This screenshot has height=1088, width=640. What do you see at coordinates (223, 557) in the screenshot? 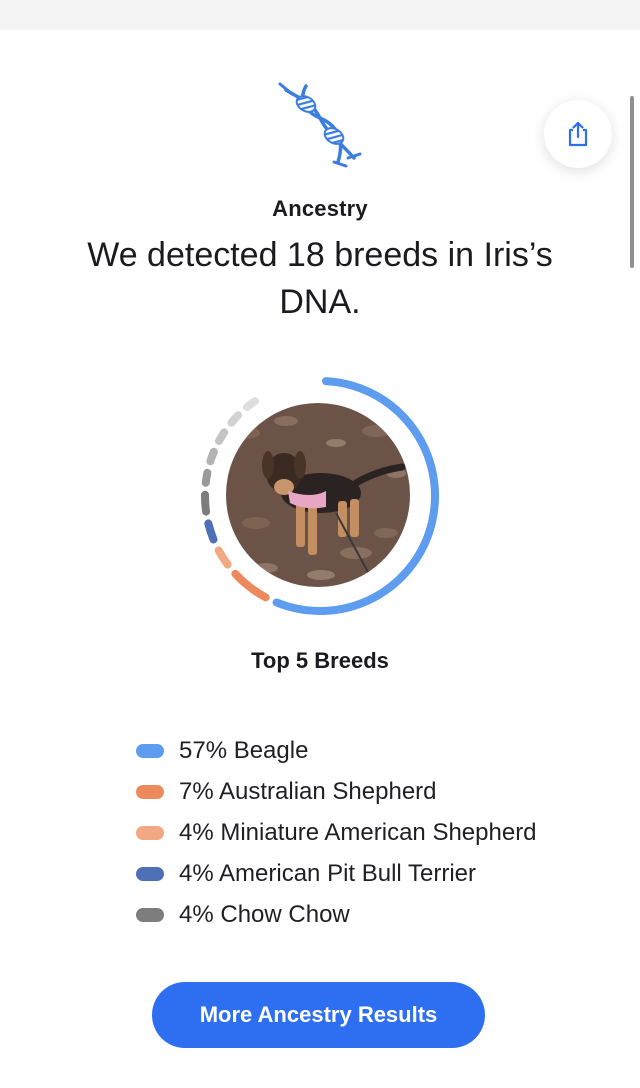
I see `donut-segment-miniature-american-shepherd` at bounding box center [223, 557].